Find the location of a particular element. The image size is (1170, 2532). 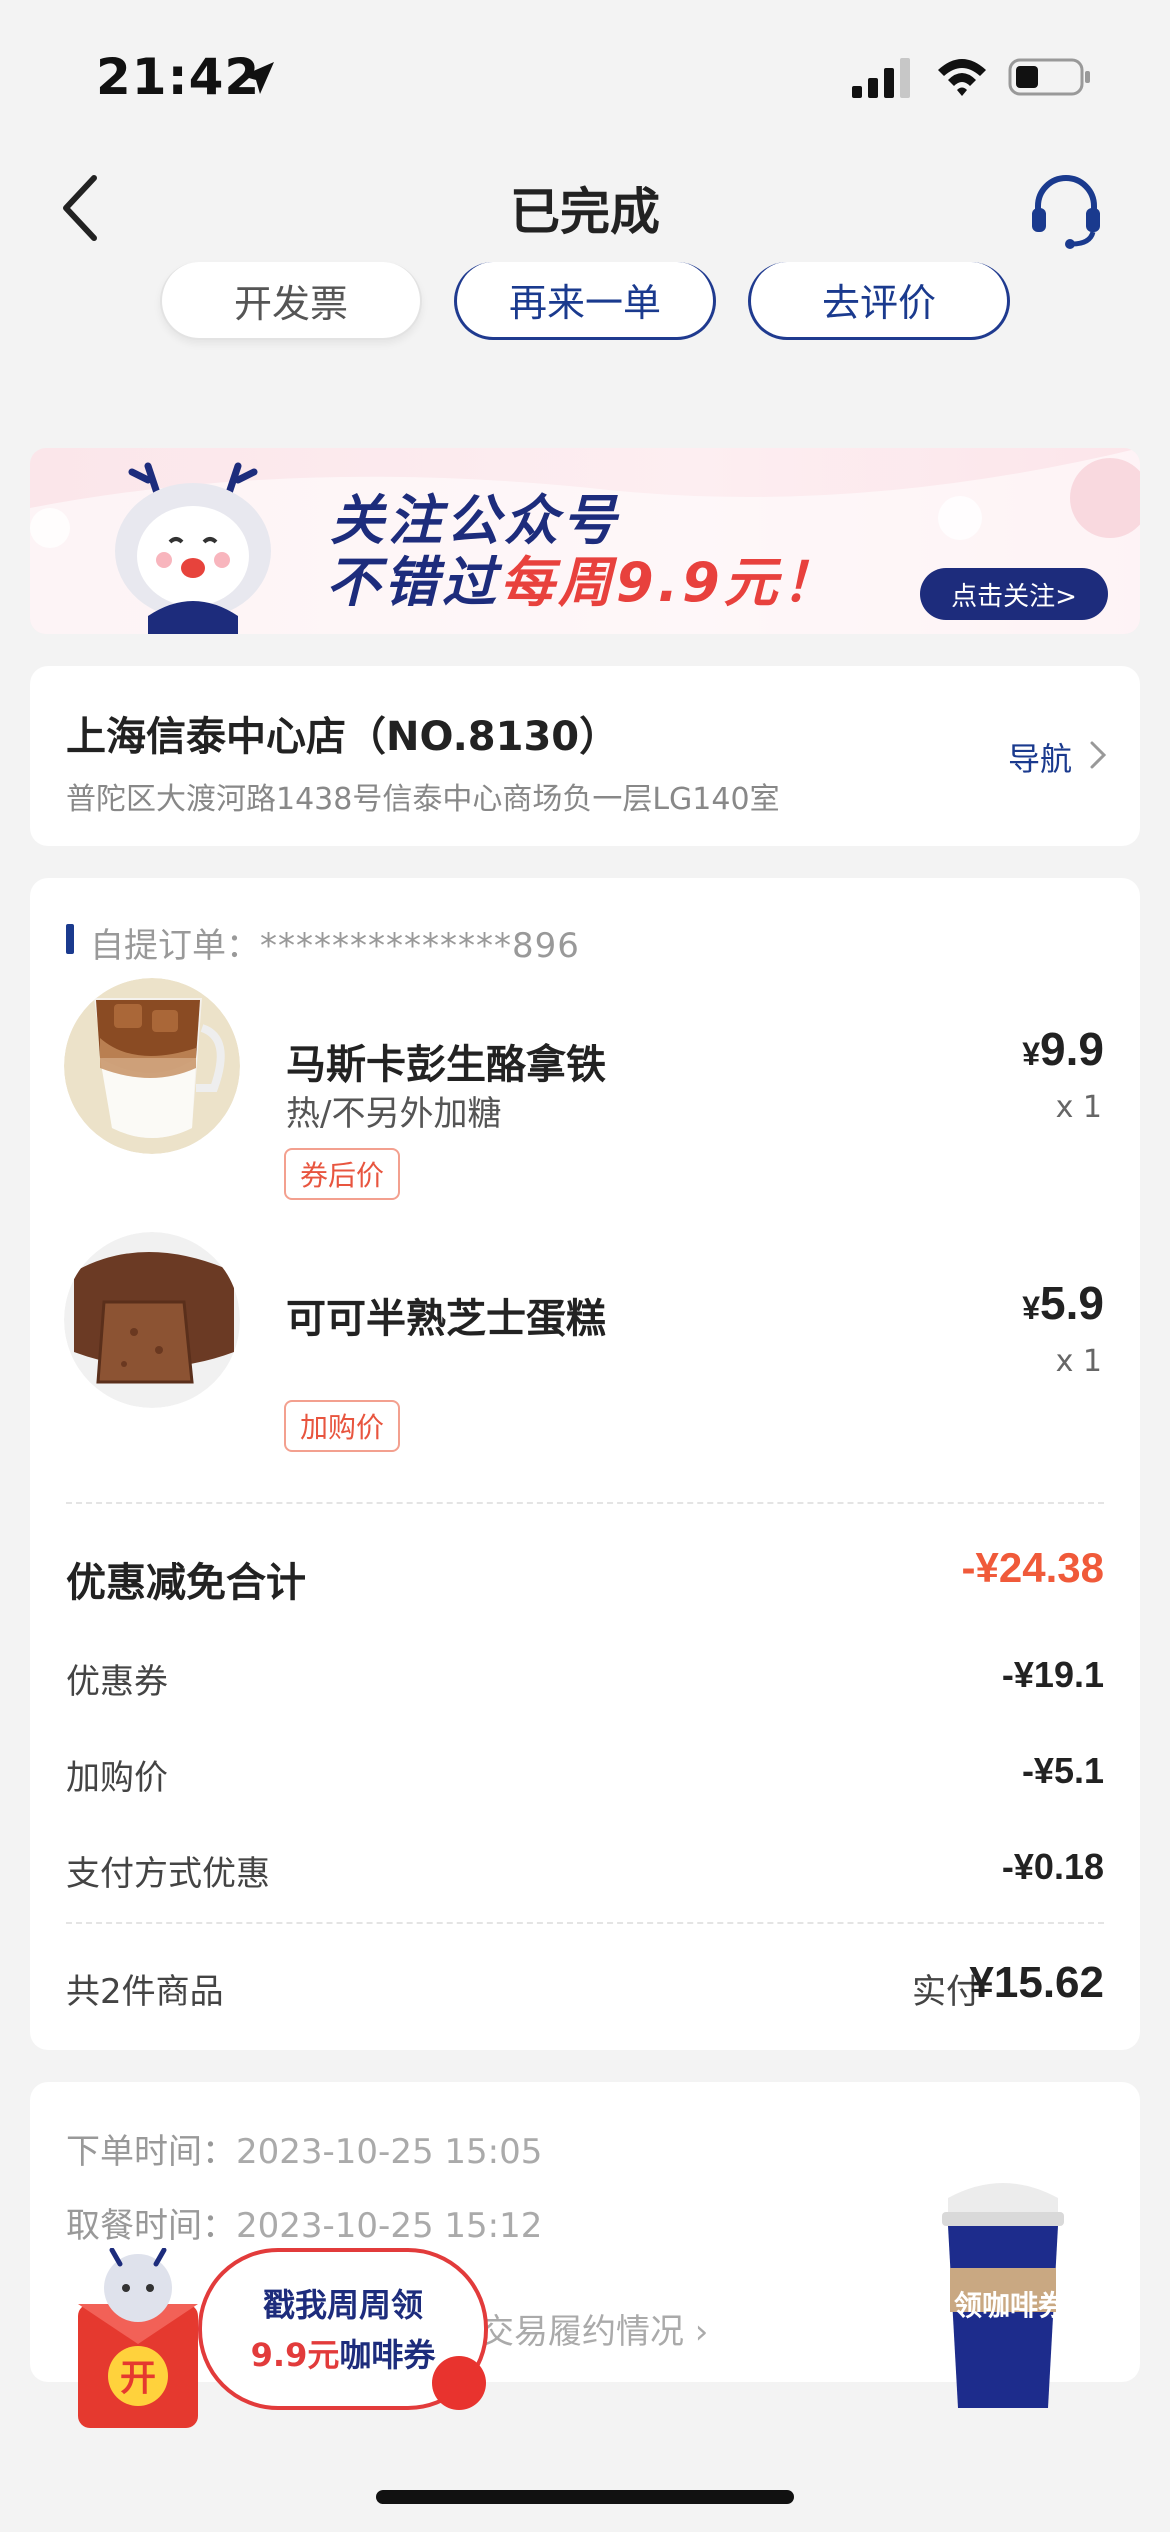

item-name: 可可半熟芝士蛋糕 is located at coordinates (446, 1319).